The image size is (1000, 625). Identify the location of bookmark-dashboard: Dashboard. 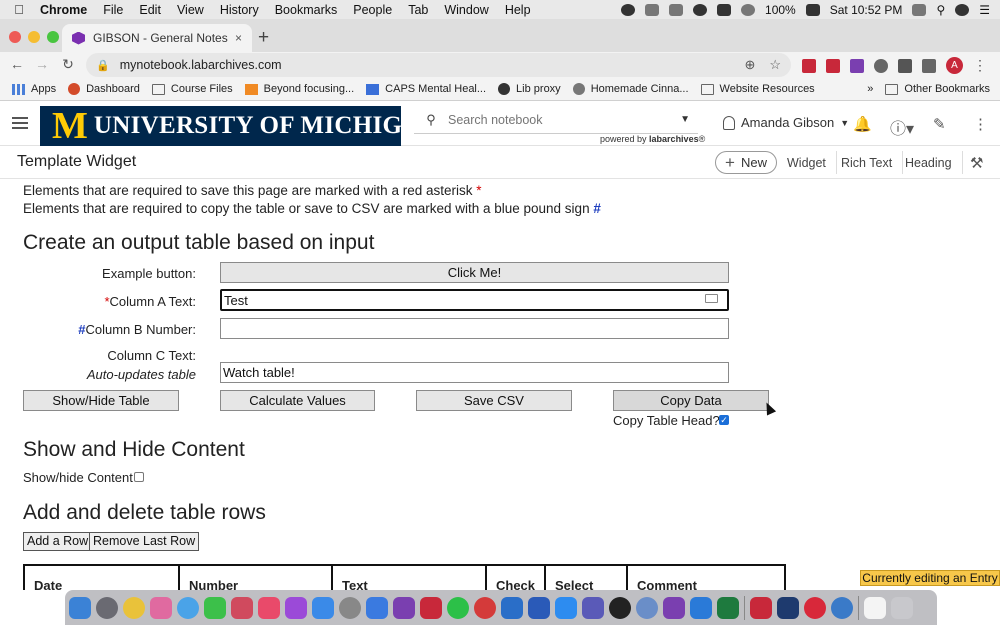
(104, 89).